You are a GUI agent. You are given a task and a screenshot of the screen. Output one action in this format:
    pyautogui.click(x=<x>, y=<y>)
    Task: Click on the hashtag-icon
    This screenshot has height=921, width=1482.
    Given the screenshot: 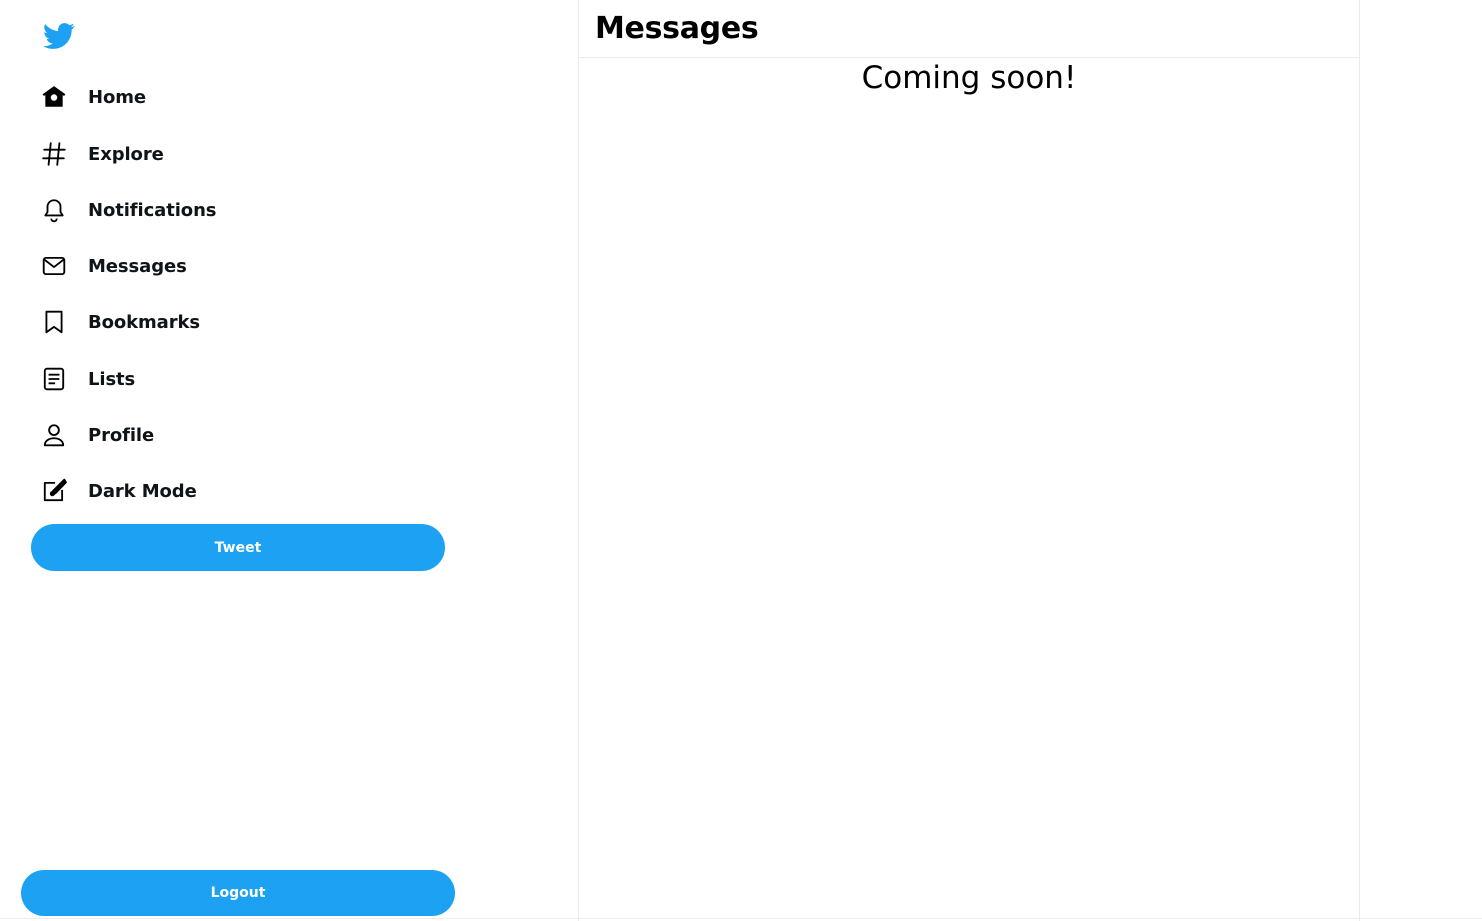 What is the action you would take?
    pyautogui.click(x=54, y=154)
    